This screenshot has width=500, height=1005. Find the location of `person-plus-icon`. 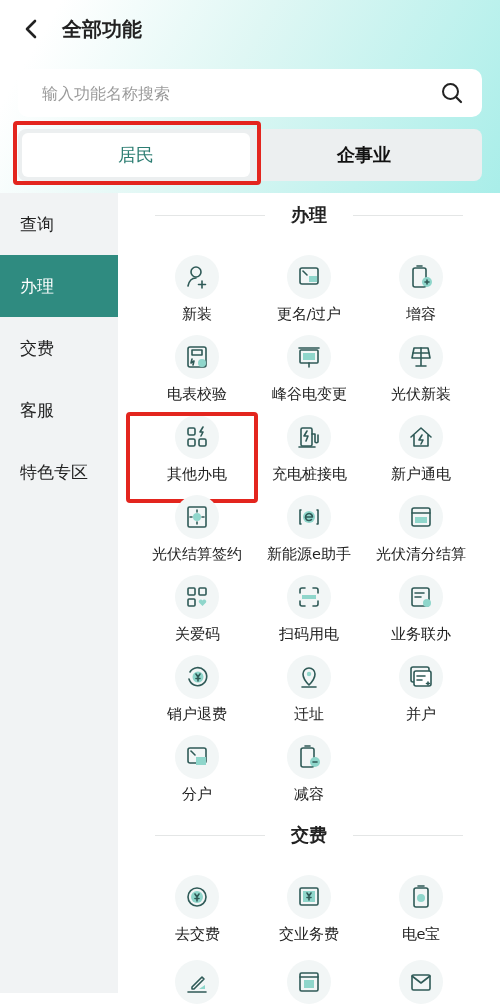

person-plus-icon is located at coordinates (197, 277).